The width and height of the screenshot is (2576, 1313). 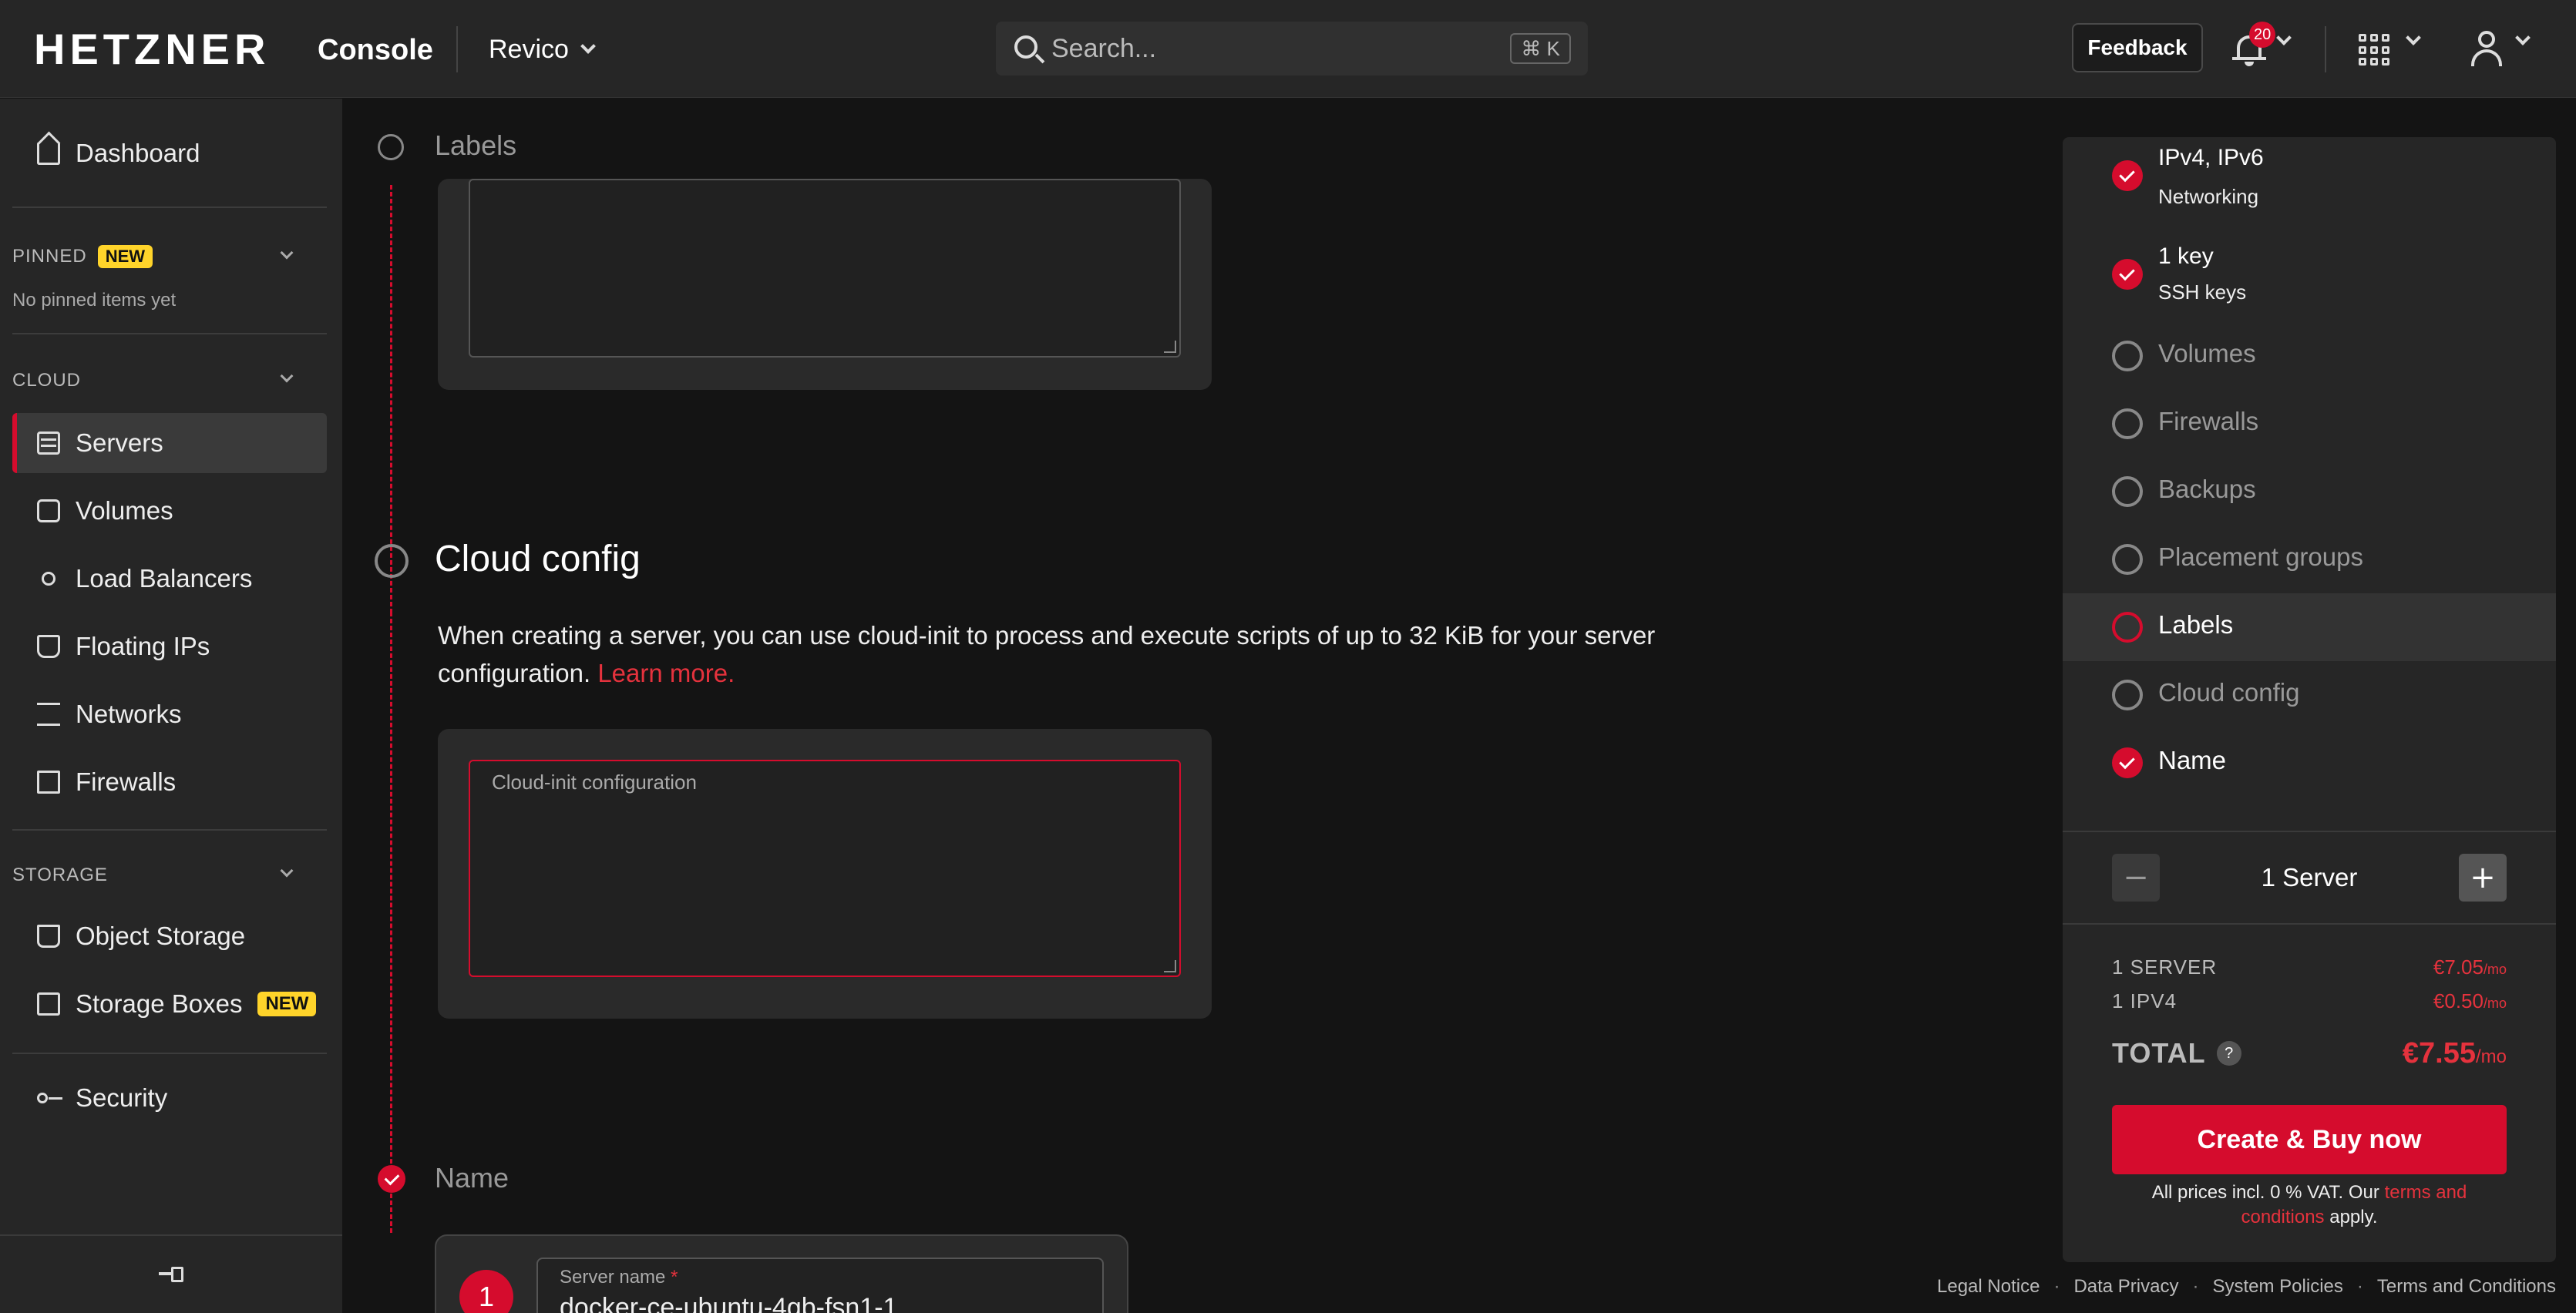 What do you see at coordinates (152, 49) in the screenshot?
I see `hetzner-logo: HETZNER` at bounding box center [152, 49].